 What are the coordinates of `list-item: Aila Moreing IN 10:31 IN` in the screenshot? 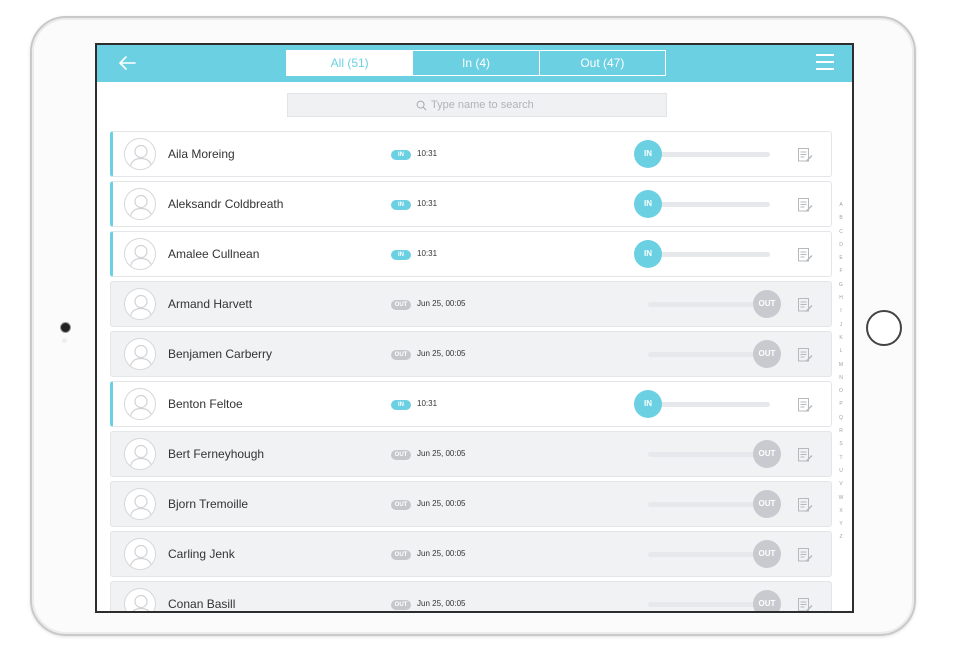 It's located at (471, 154).